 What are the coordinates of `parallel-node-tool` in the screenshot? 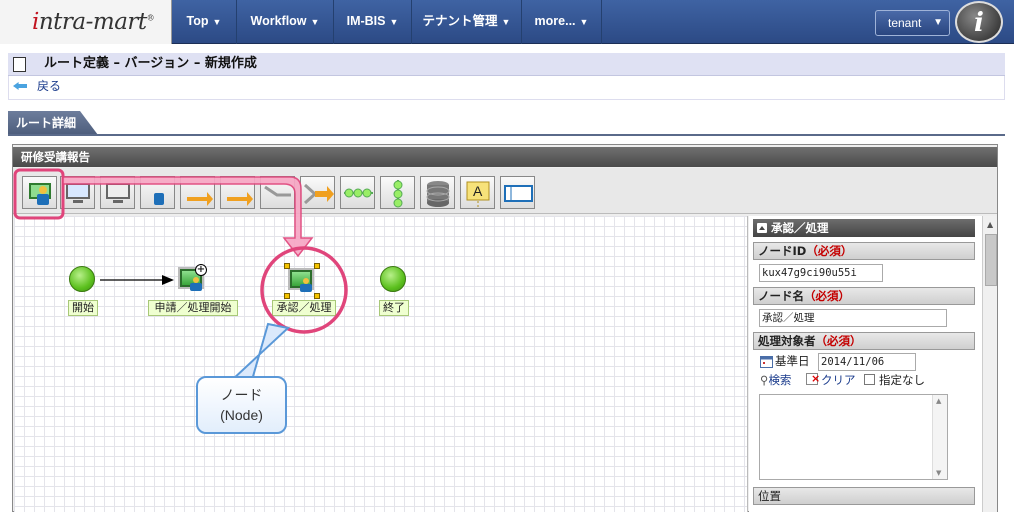 It's located at (397, 192).